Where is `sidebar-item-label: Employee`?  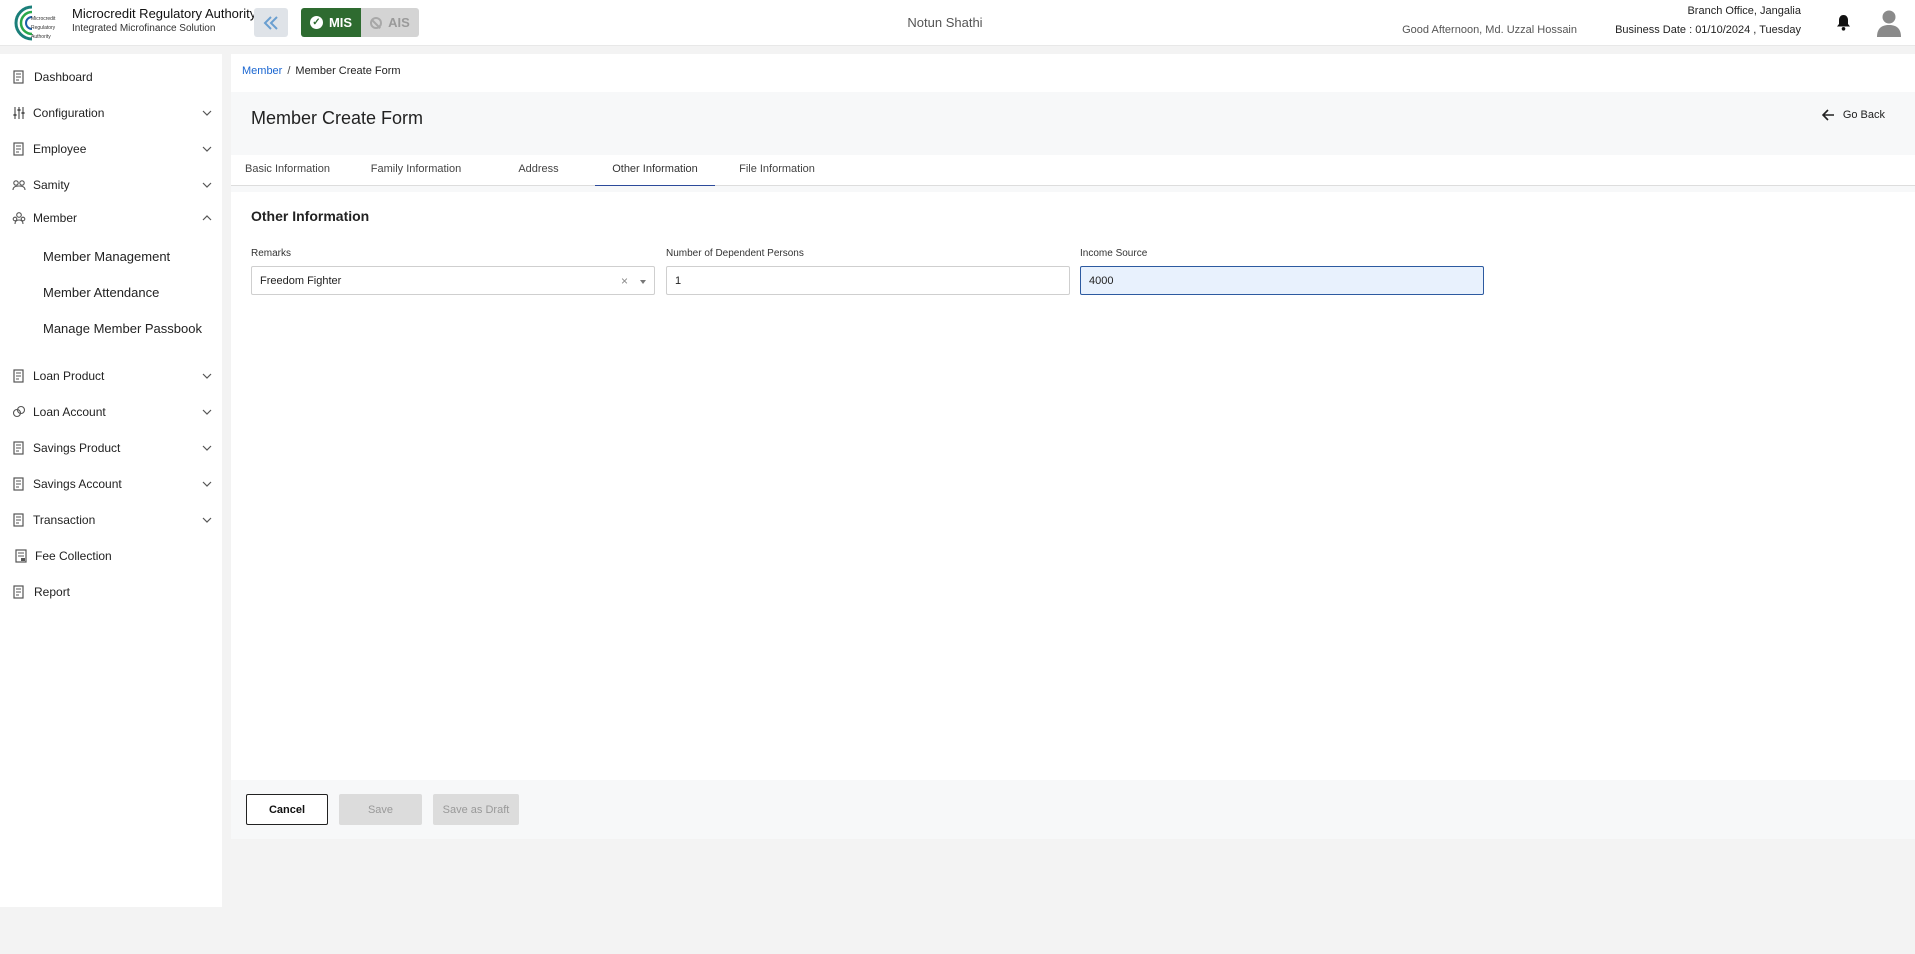
sidebar-item-label: Employee is located at coordinates (60, 149).